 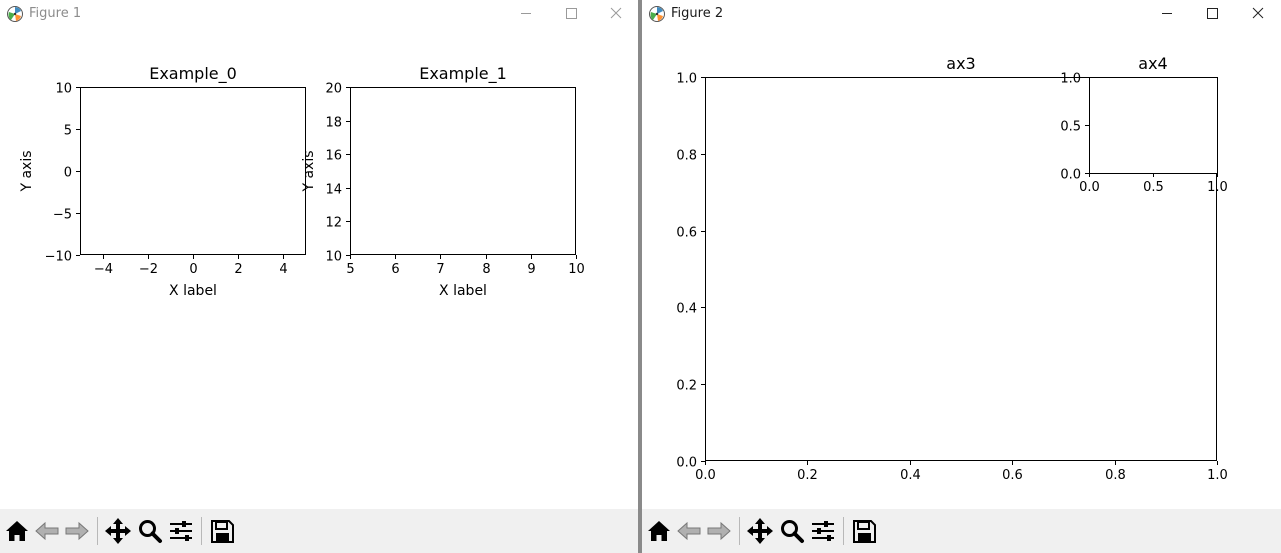 I want to click on axes-title: ax3, so click(x=960, y=63).